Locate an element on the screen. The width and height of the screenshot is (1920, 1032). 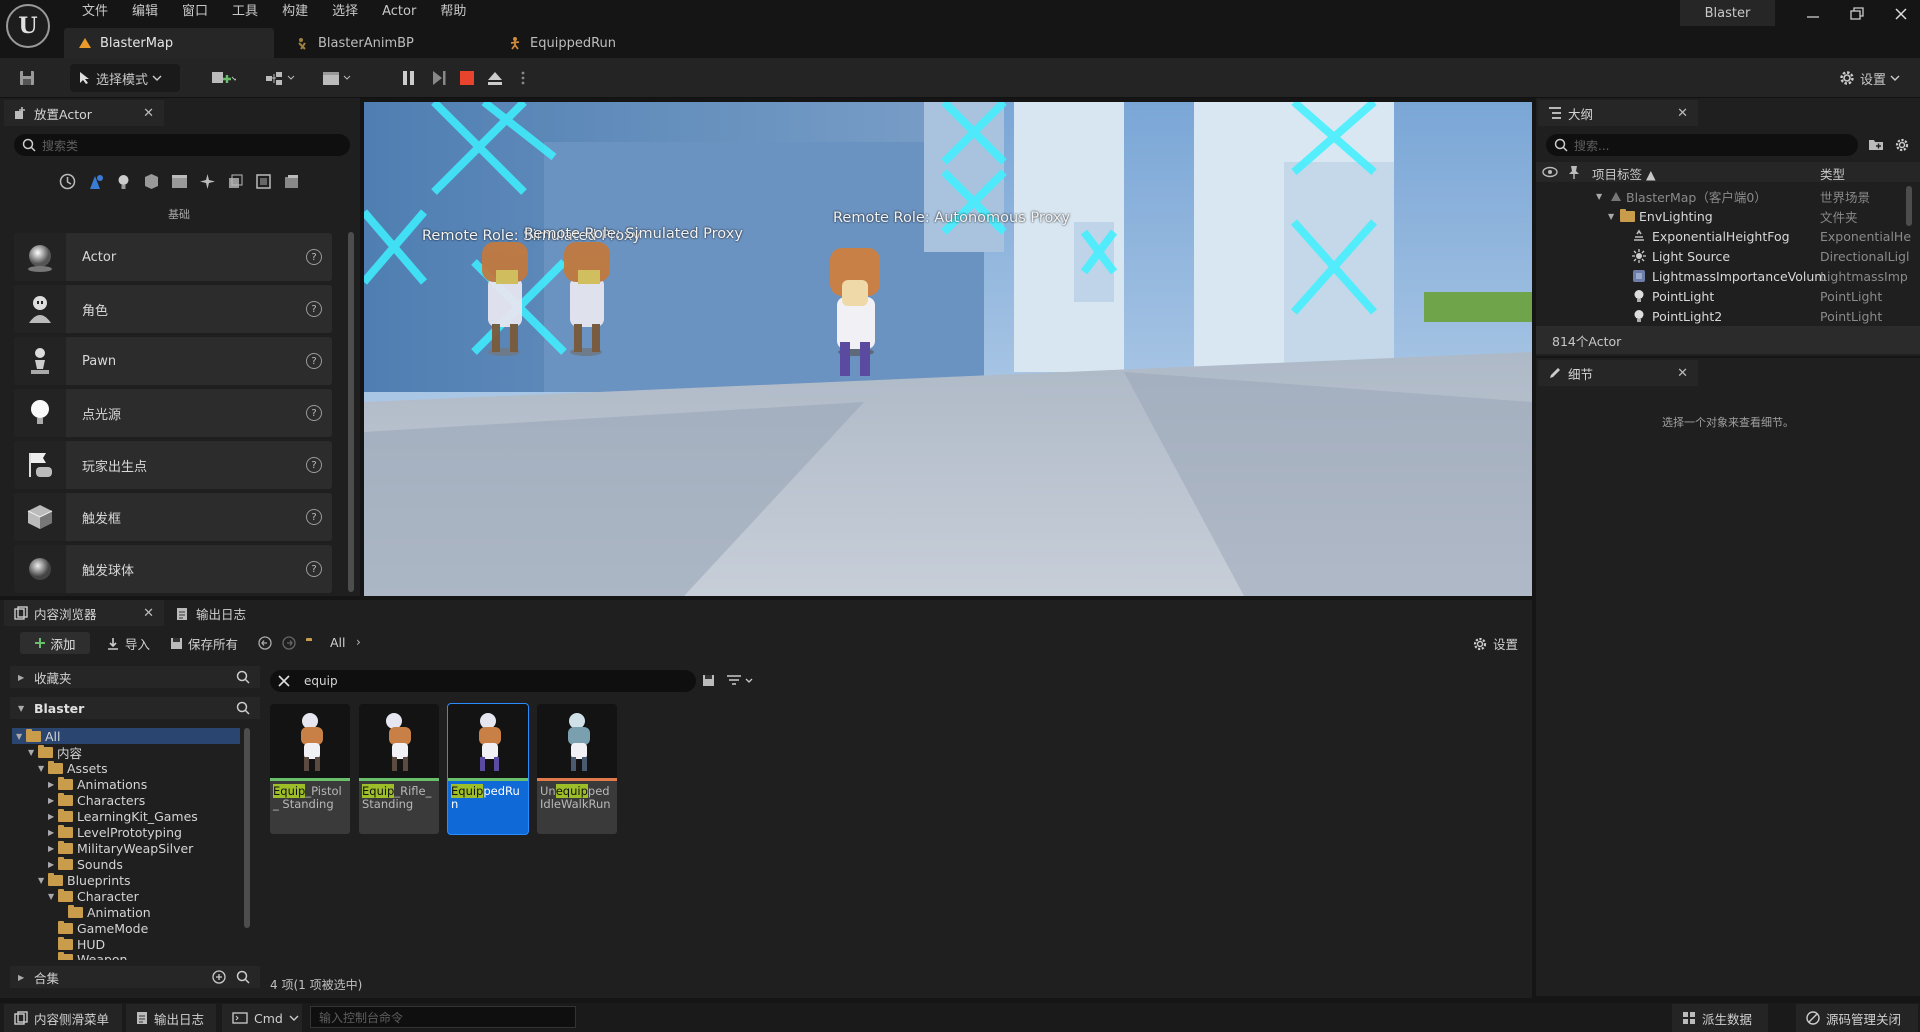
actor-item-trigger-sphere: 触发球体 ? is located at coordinates (173, 569).